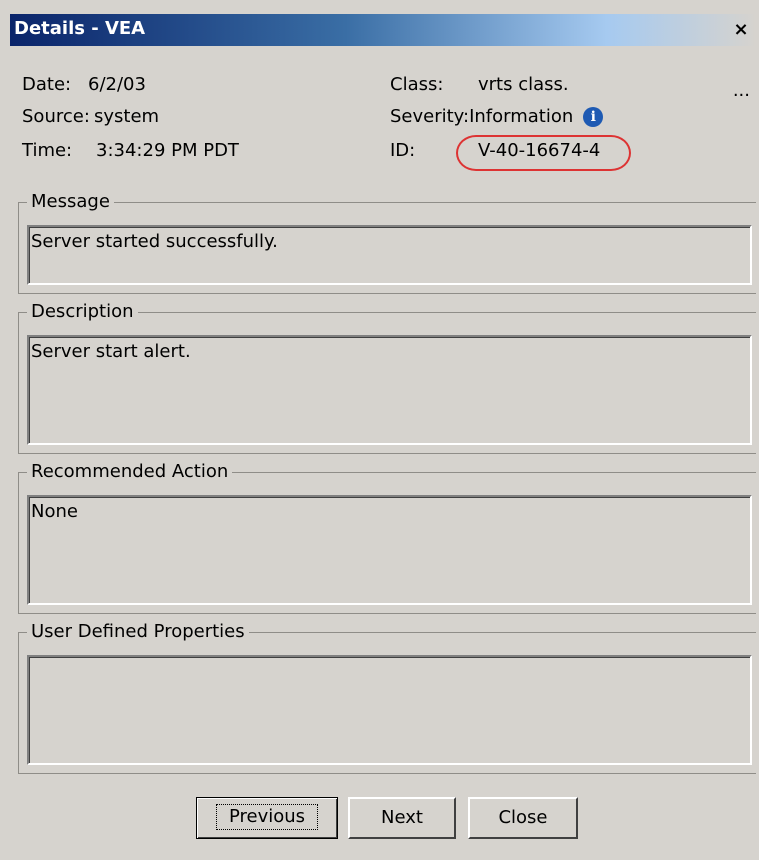 The width and height of the screenshot is (759, 860). Describe the element at coordinates (389, 390) in the screenshot. I see `description-text: Server start alert.` at that location.